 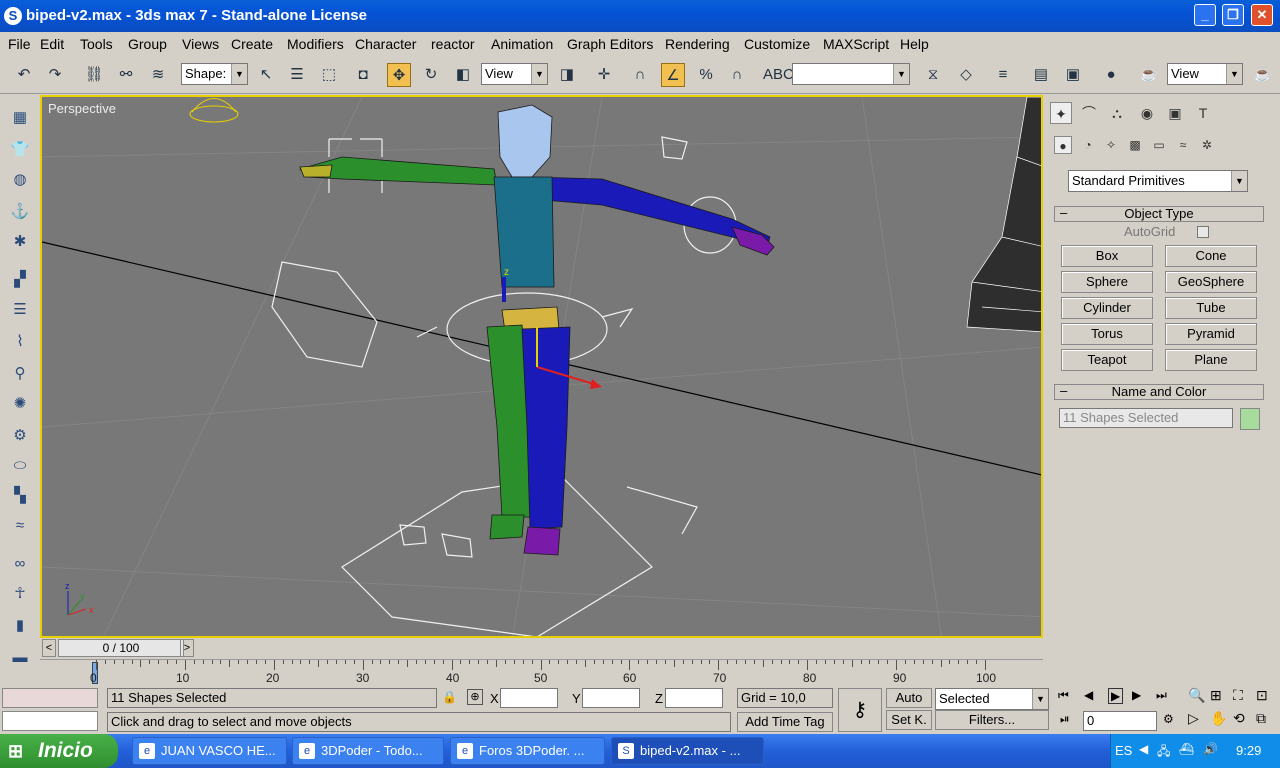 I want to click on app-icon: S, so click(x=13, y=16).